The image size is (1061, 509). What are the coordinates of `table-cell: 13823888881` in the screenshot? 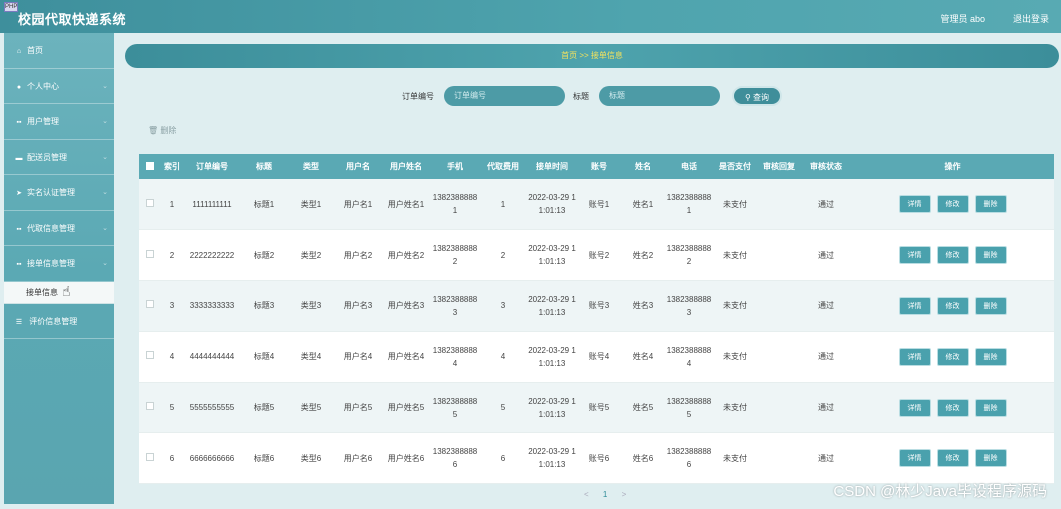 It's located at (455, 205).